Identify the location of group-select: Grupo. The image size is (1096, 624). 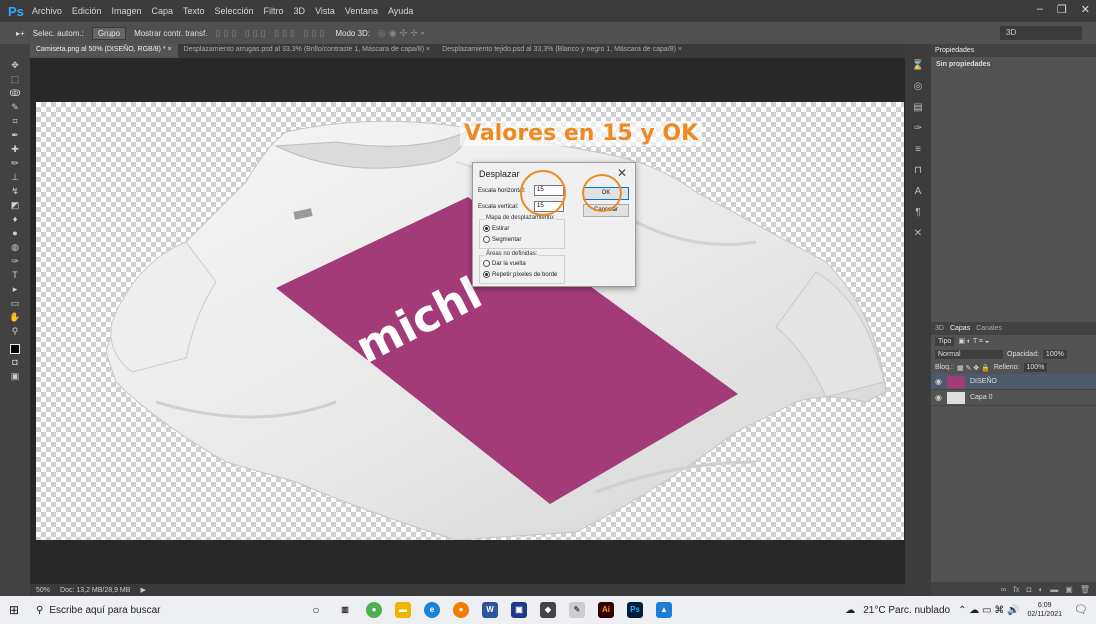
(109, 33).